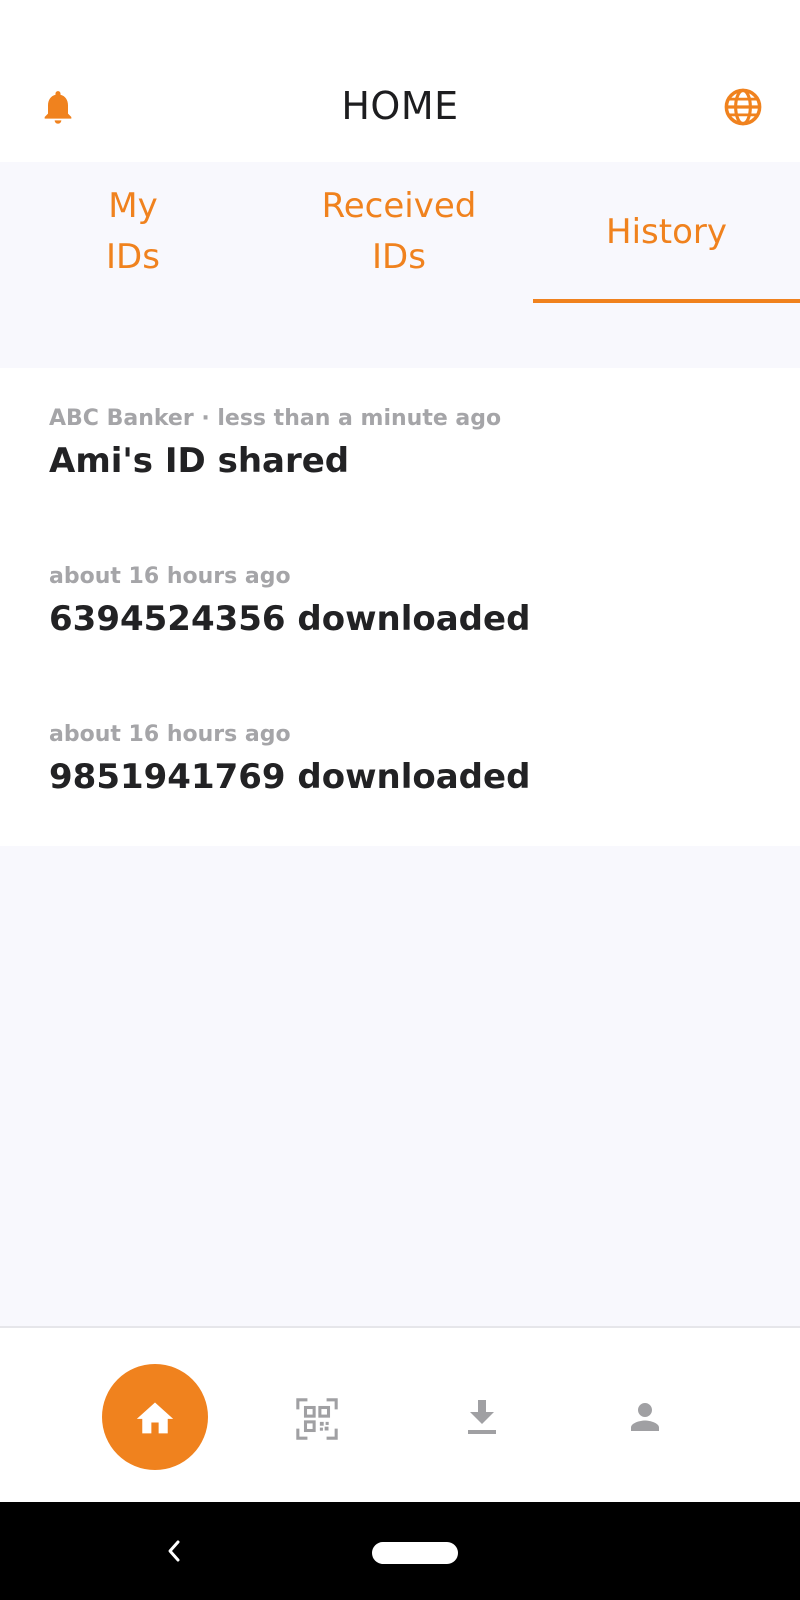 This screenshot has width=800, height=1600. I want to click on tab-label: Received, so click(399, 206).